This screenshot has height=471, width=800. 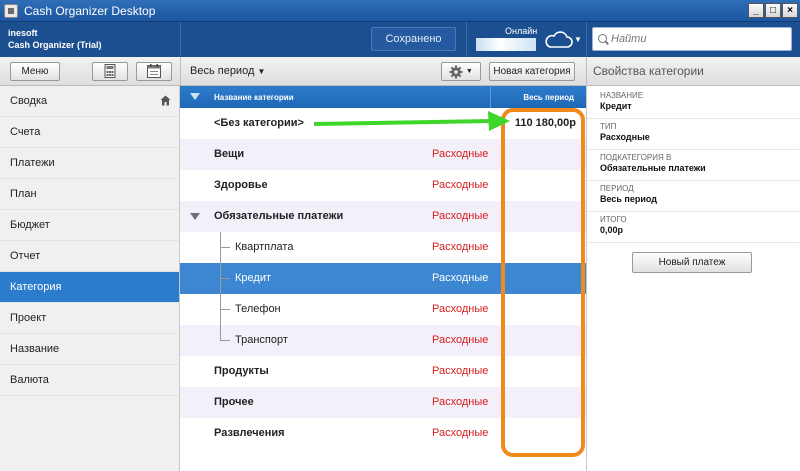 I want to click on period-dropdown: Весь период ▼, so click(x=227, y=71).